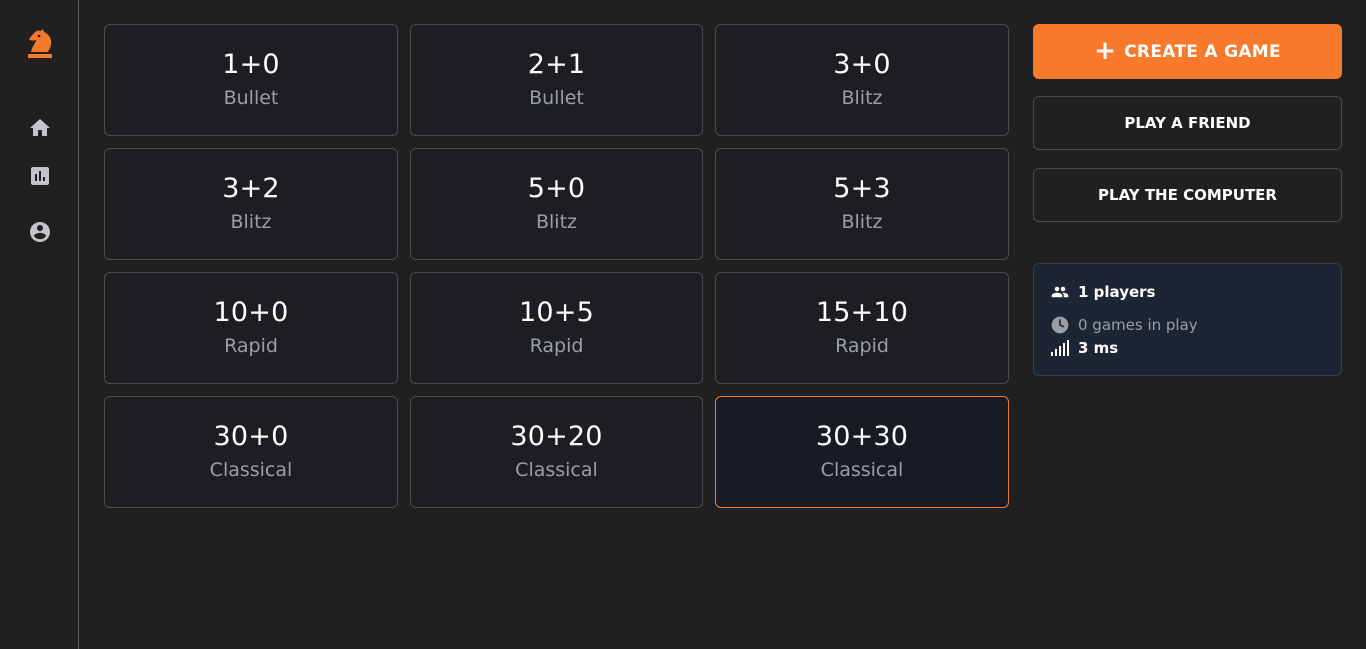  I want to click on play-computer-button: PLAY THE COMPUTER, so click(1187, 195).